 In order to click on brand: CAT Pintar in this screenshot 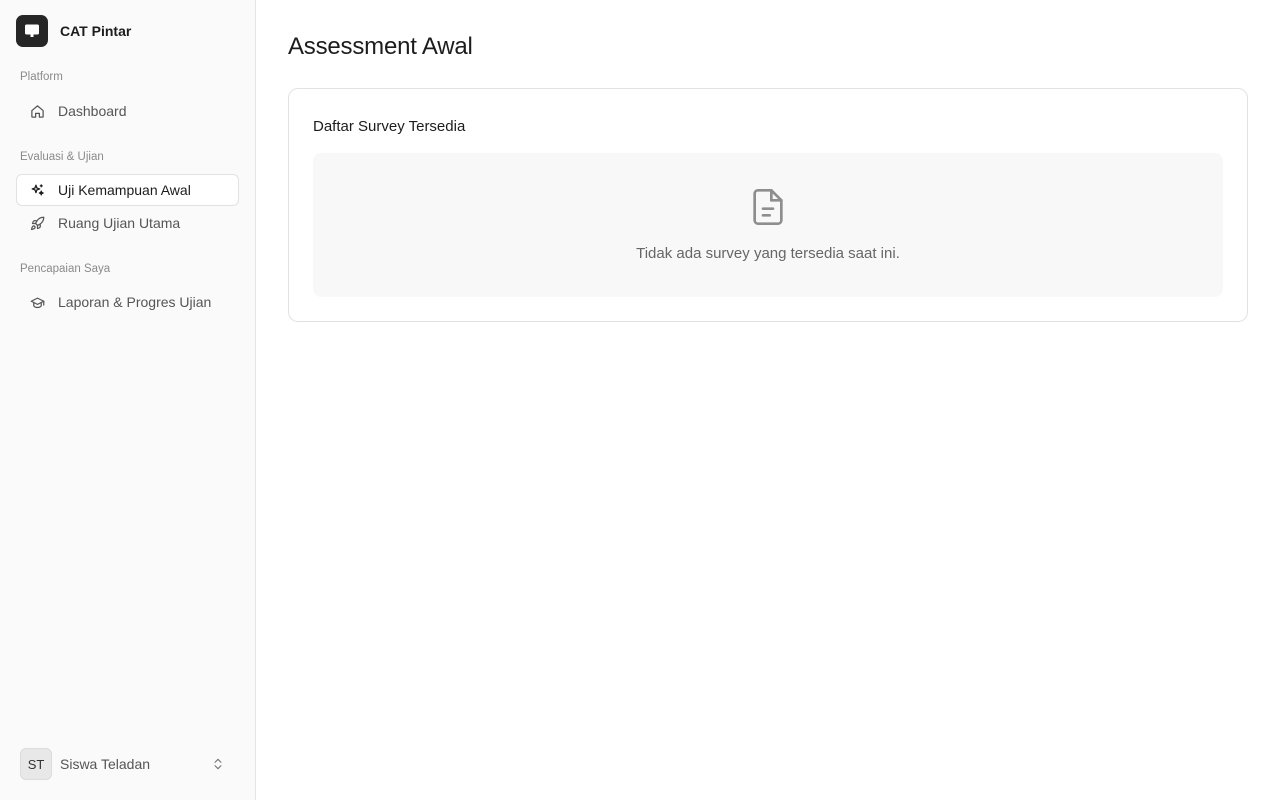, I will do `click(73, 31)`.